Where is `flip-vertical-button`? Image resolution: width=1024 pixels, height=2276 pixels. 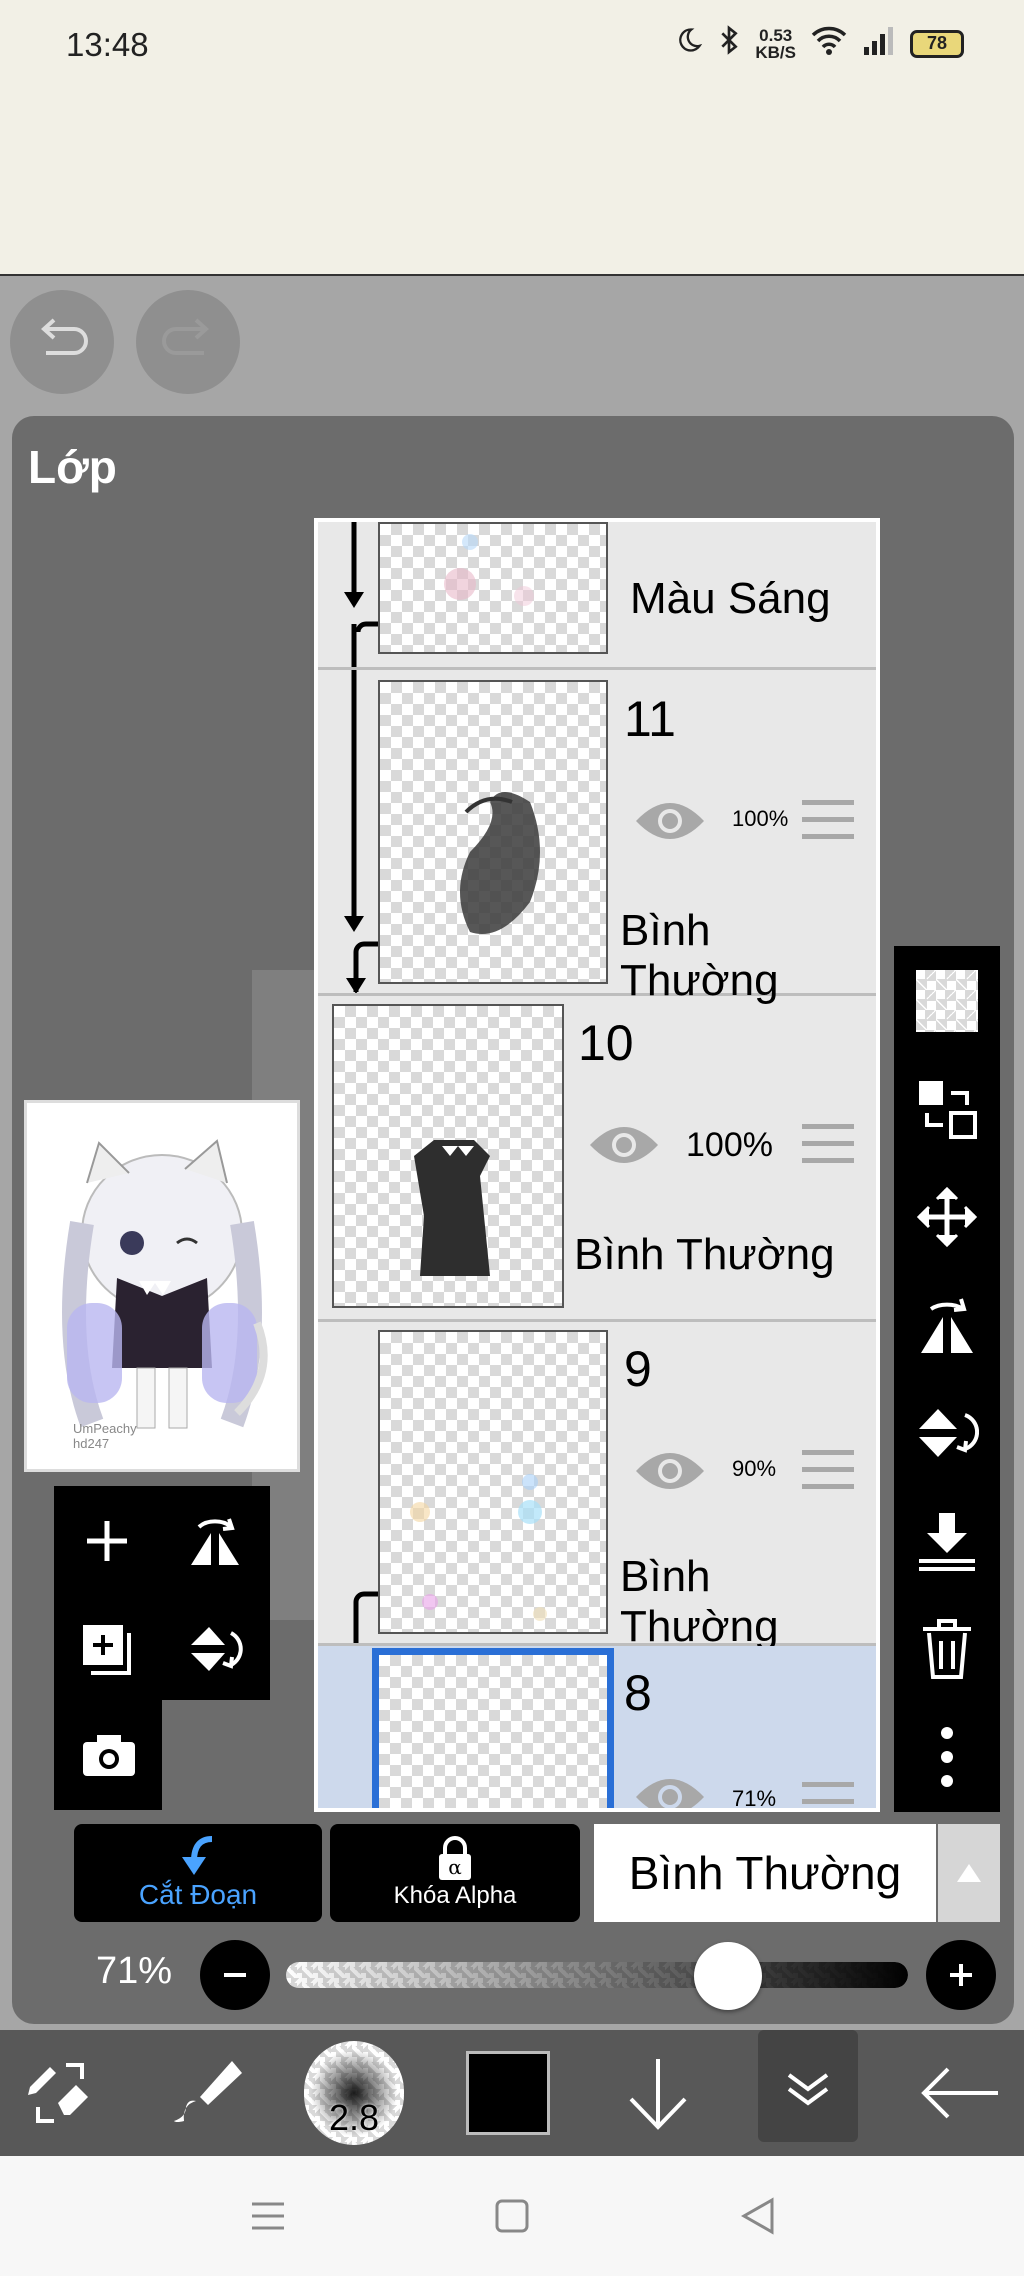 flip-vertical-button is located at coordinates (947, 1433).